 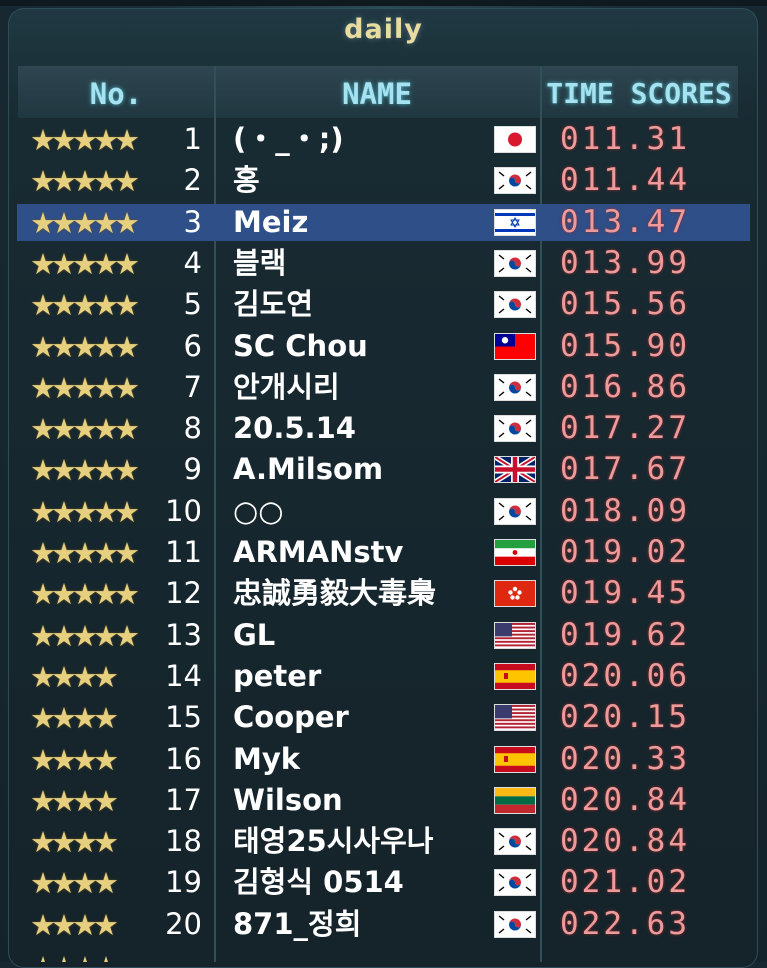 What do you see at coordinates (294, 428) in the screenshot?
I see `player-name: 20.5.14` at bounding box center [294, 428].